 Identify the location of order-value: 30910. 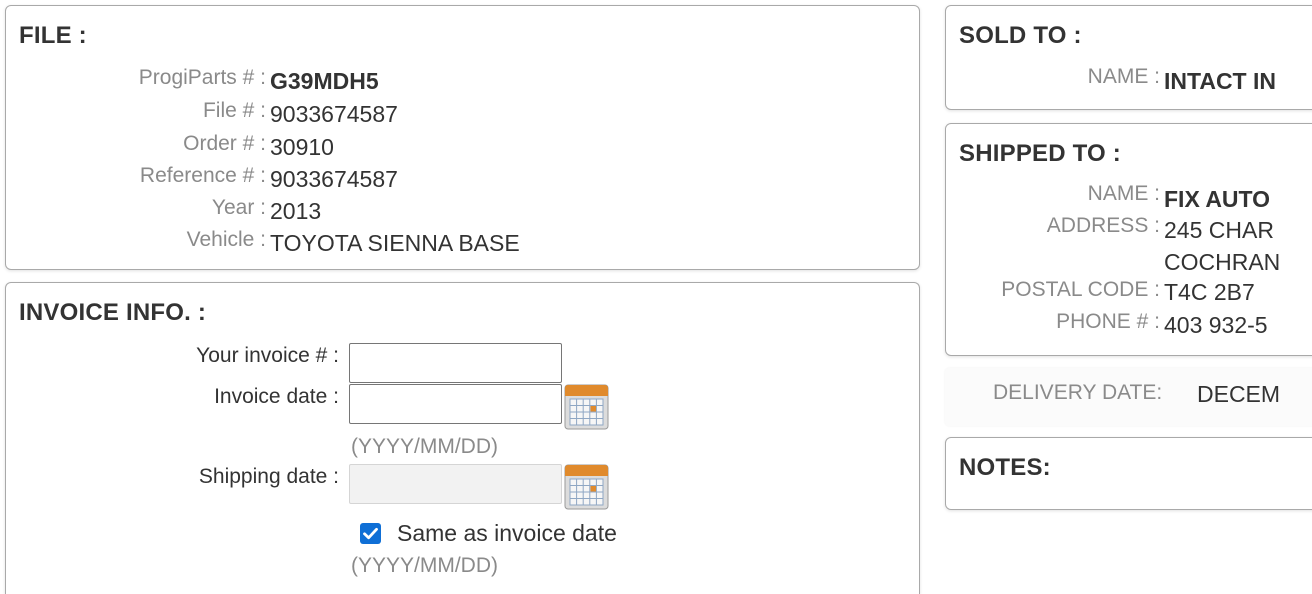
(302, 147).